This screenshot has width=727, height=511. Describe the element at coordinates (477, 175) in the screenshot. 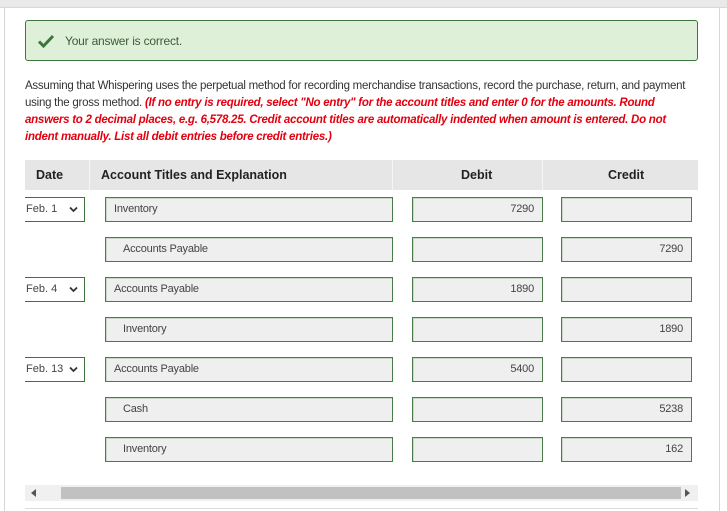

I see `header-debit: Debit` at that location.